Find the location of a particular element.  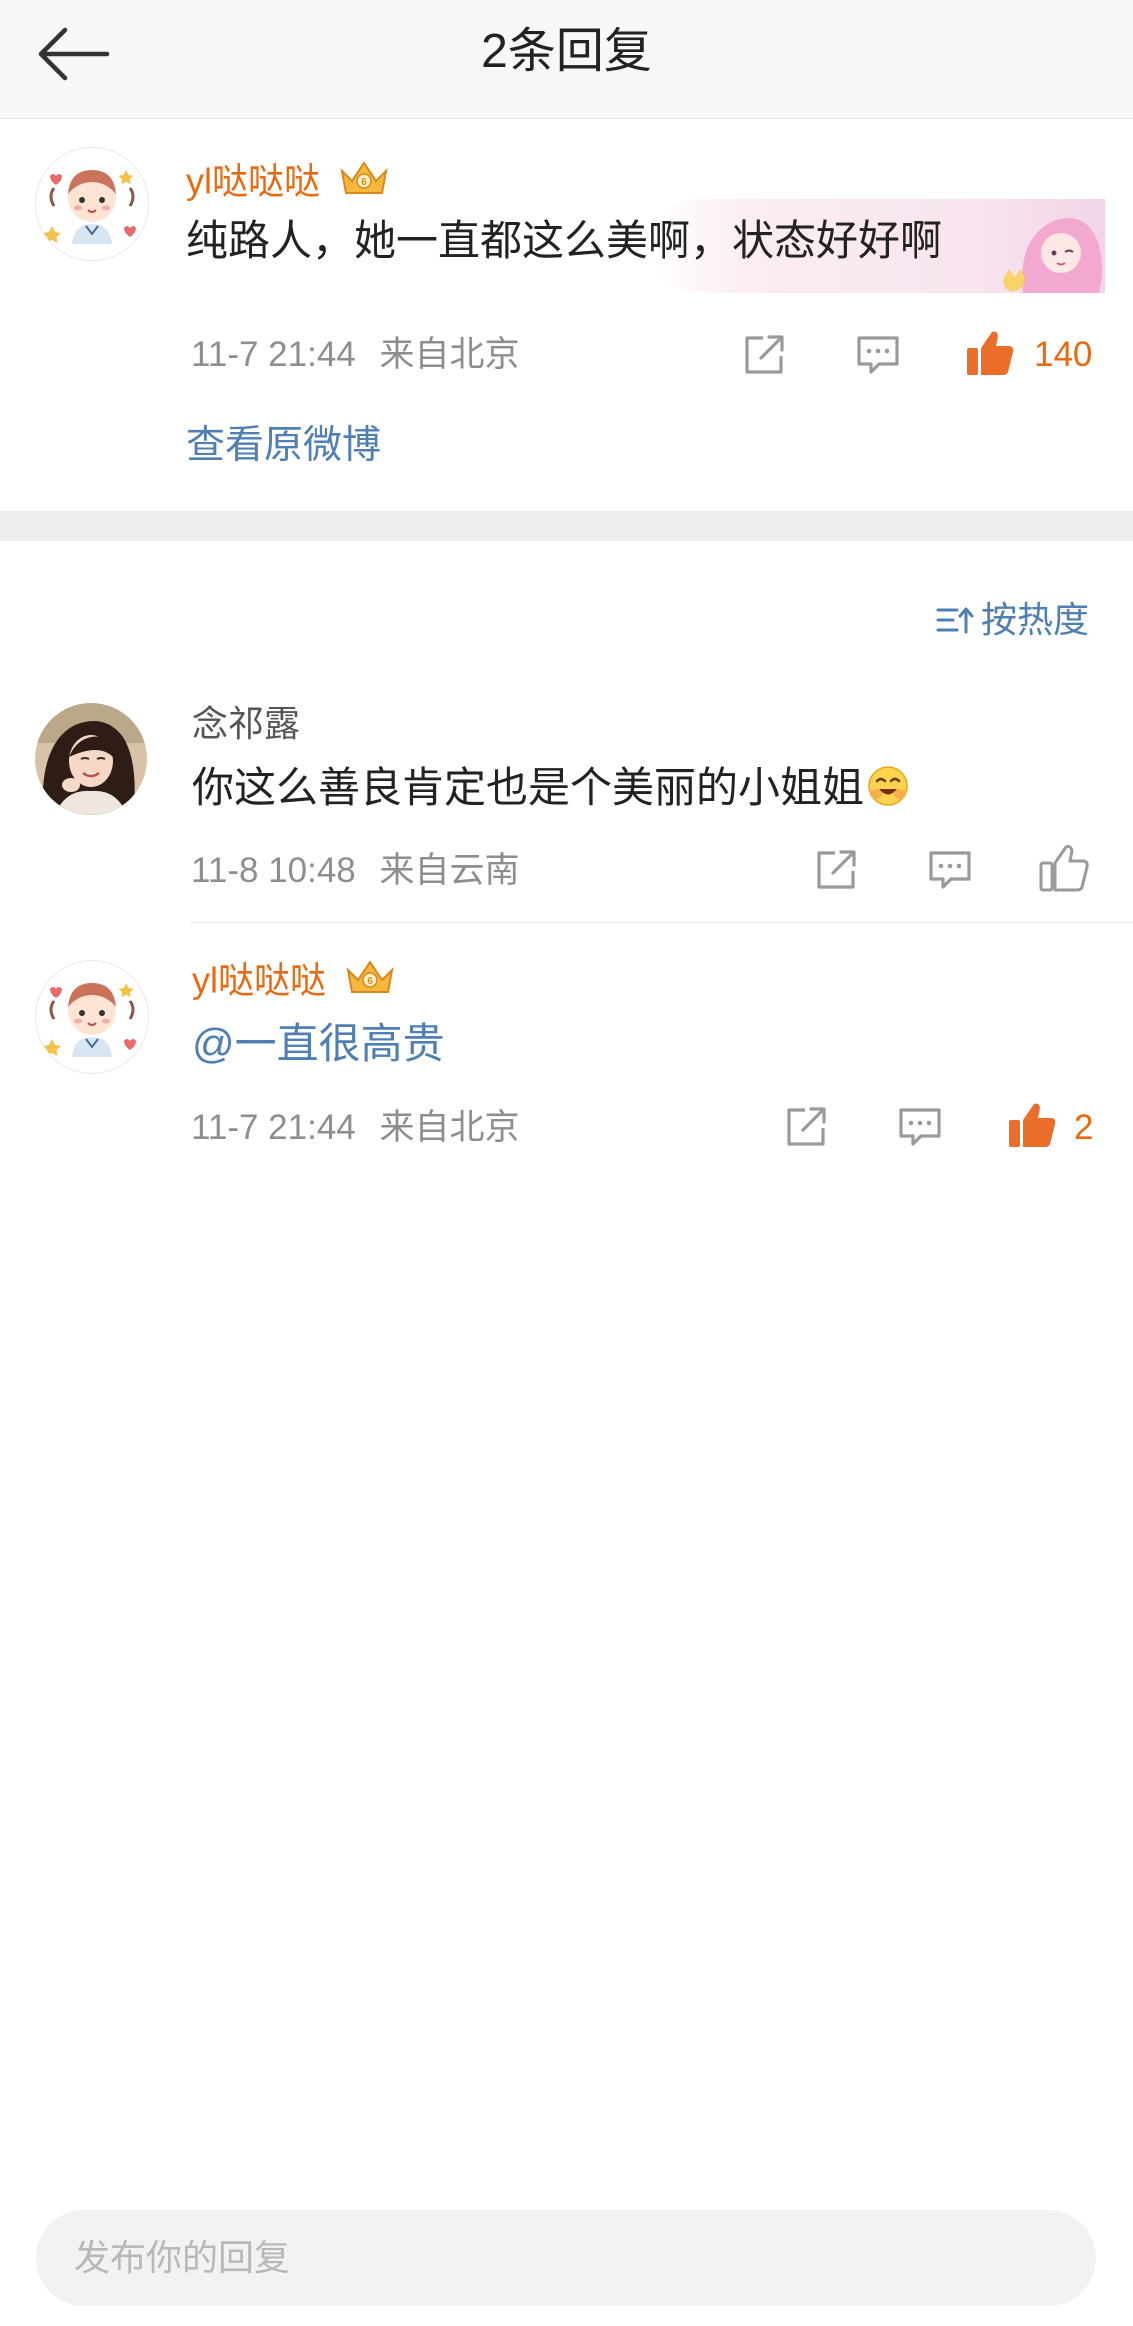

reply-location: 来自北京 is located at coordinates (449, 1127).